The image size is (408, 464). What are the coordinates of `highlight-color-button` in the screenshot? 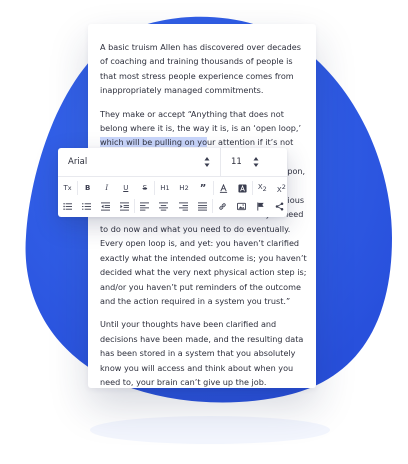 It's located at (242, 188).